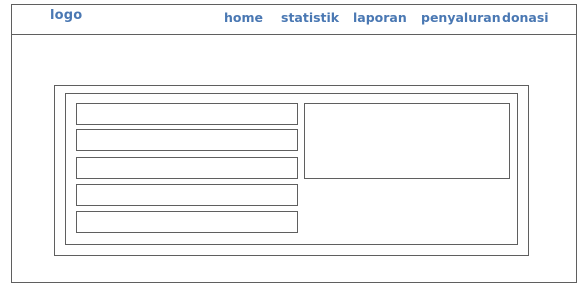 This screenshot has width=581, height=286. Describe the element at coordinates (310, 17) in the screenshot. I see `nav-statistik: statistik` at that location.